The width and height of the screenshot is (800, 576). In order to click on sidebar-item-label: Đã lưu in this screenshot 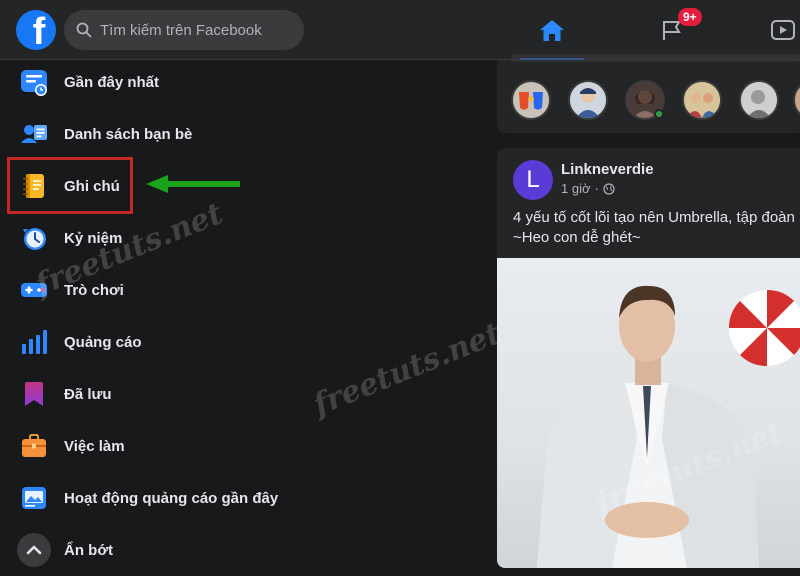, I will do `click(88, 394)`.